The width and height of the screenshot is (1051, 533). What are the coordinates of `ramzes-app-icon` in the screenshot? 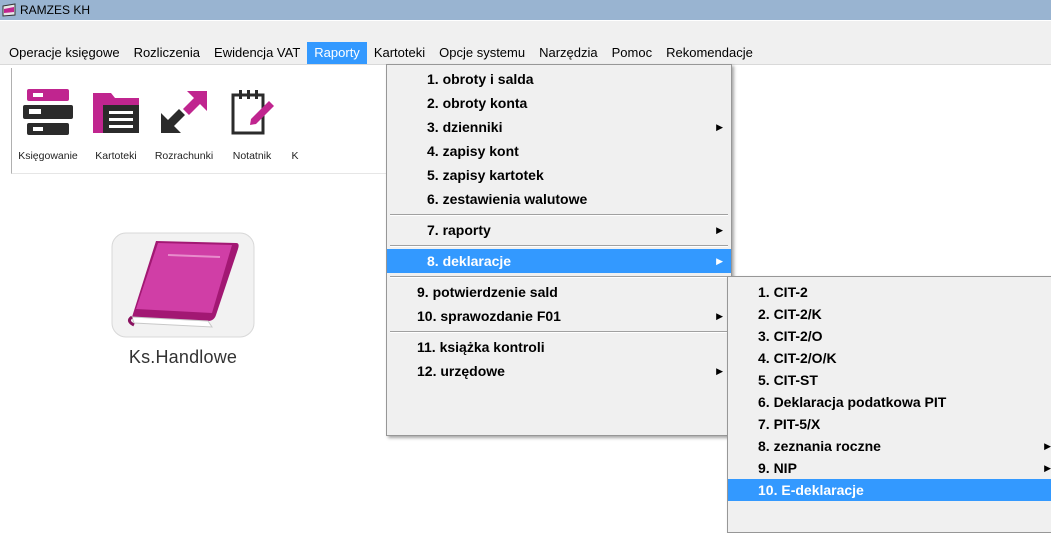 It's located at (9, 10).